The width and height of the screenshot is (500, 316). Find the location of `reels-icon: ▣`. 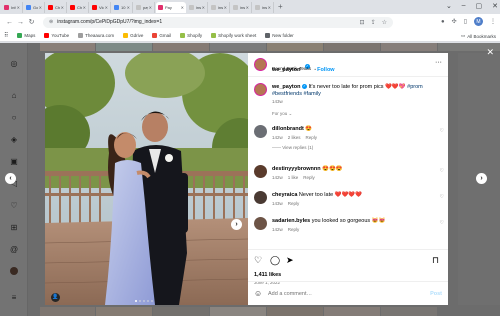

reels-icon: ▣ is located at coordinates (14, 162).